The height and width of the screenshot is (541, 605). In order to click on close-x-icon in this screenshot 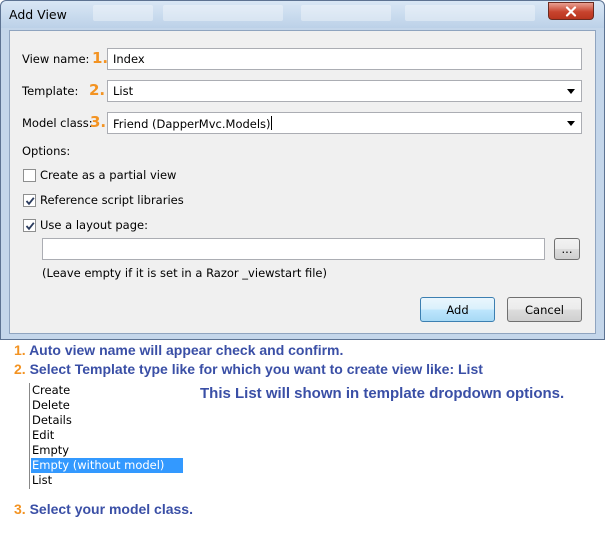, I will do `click(571, 11)`.